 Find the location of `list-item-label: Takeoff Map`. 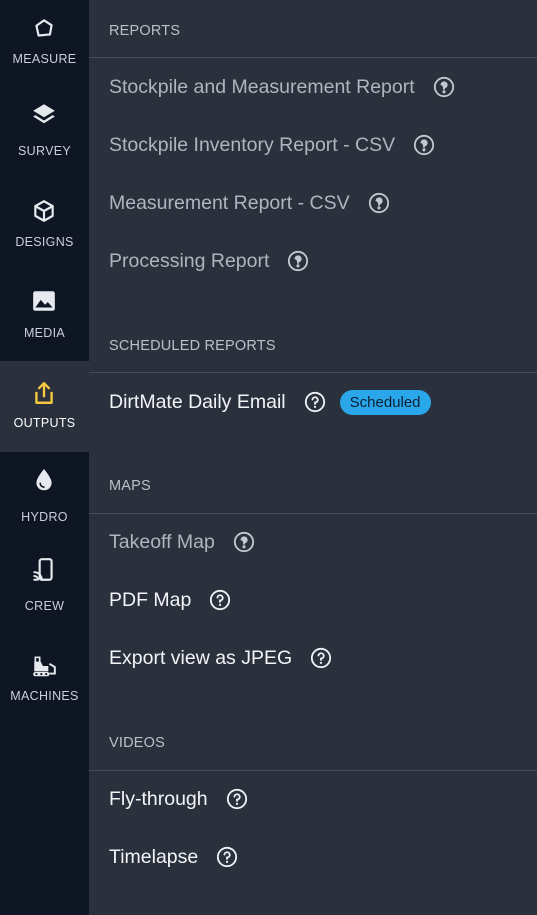

list-item-label: Takeoff Map is located at coordinates (162, 541).